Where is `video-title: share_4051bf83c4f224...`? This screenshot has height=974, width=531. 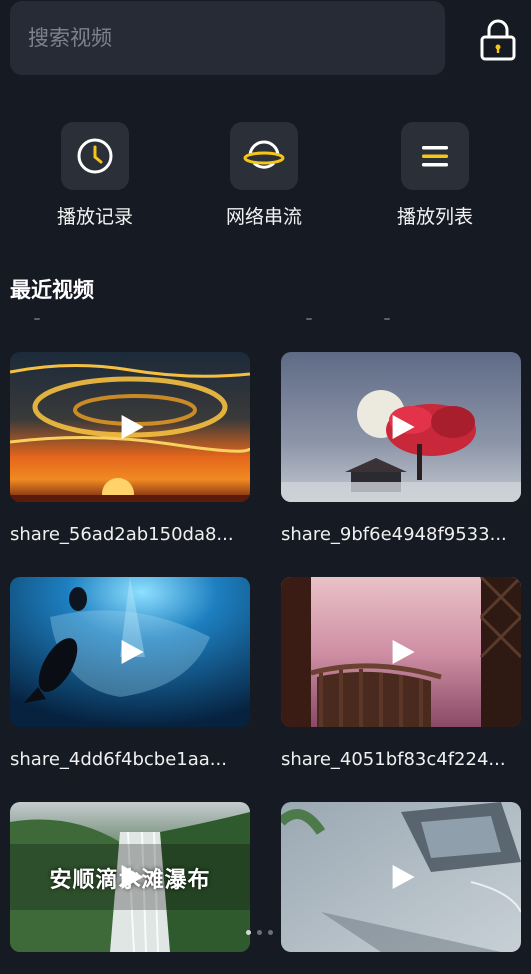
video-title: share_4051bf83c4f224... is located at coordinates (393, 759).